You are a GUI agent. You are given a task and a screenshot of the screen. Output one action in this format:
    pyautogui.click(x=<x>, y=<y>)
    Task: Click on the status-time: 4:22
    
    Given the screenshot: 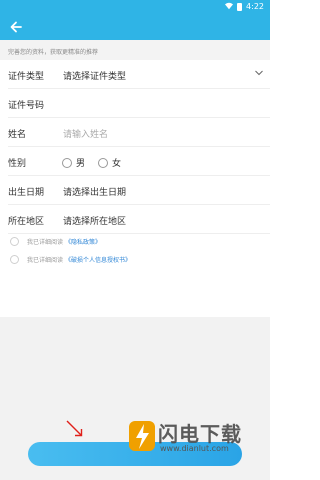 What is the action you would take?
    pyautogui.click(x=255, y=6)
    